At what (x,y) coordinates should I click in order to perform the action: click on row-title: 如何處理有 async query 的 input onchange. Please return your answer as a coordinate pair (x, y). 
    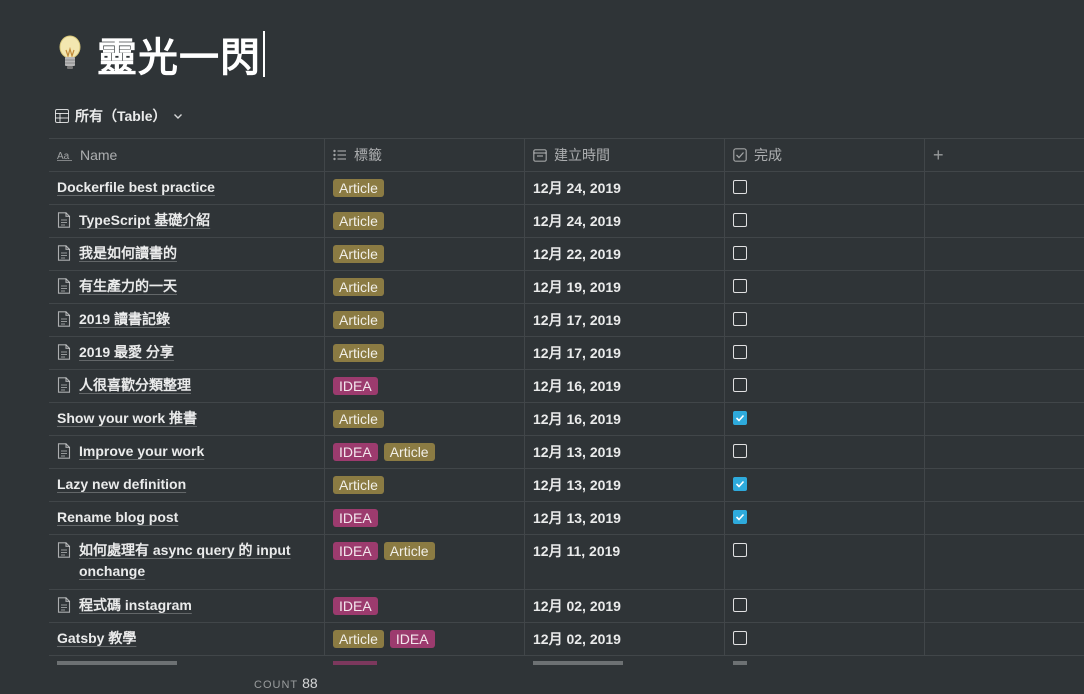
    Looking at the image, I should click on (197, 561).